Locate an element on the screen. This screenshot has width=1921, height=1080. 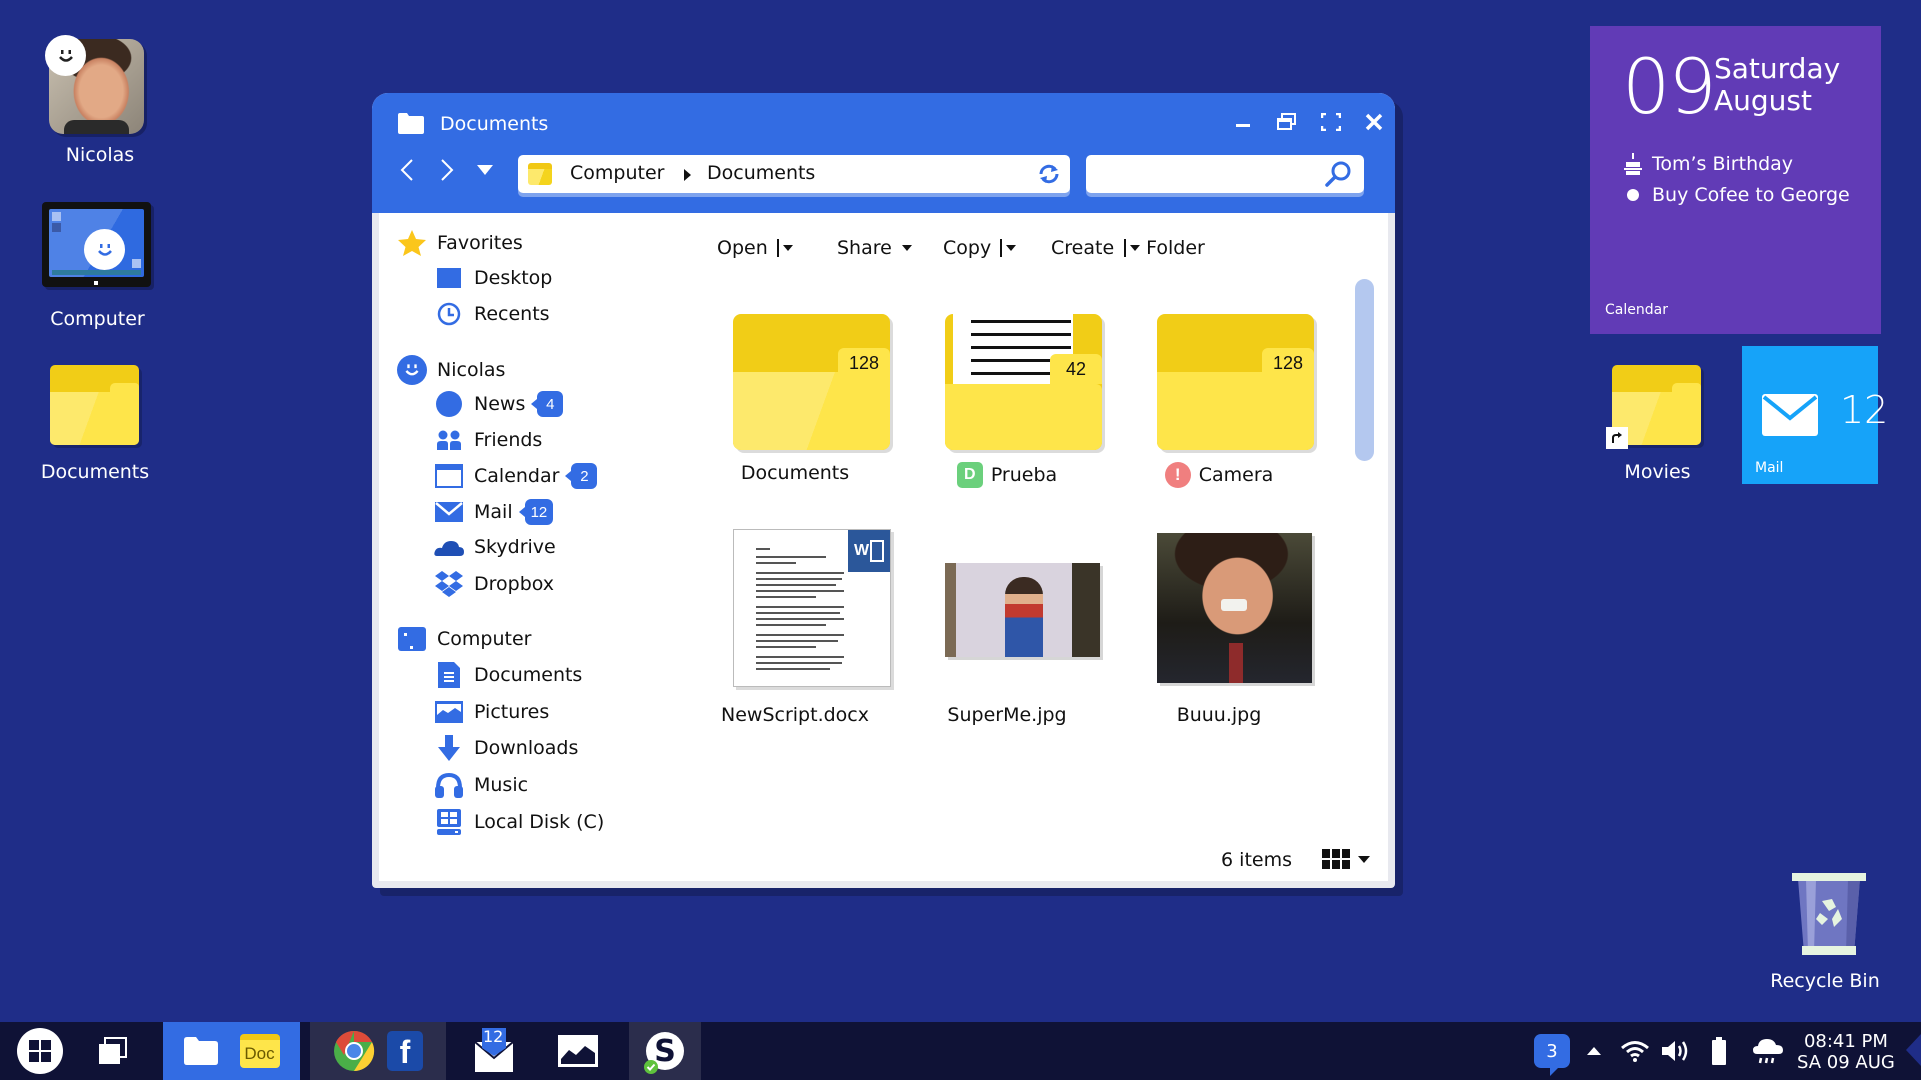
search-box is located at coordinates (1225, 174).